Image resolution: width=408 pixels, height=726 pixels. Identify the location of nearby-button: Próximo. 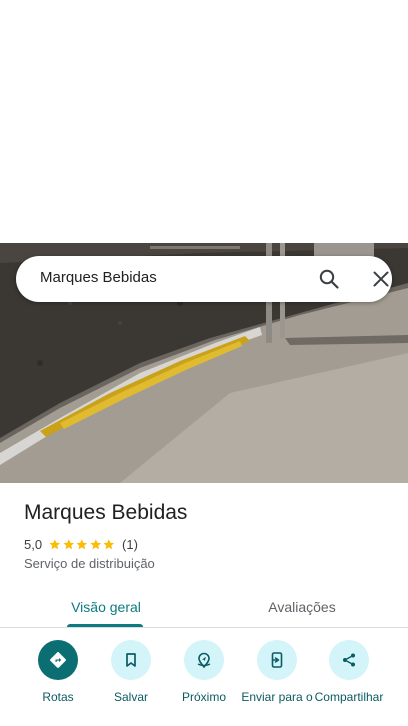
(204, 672).